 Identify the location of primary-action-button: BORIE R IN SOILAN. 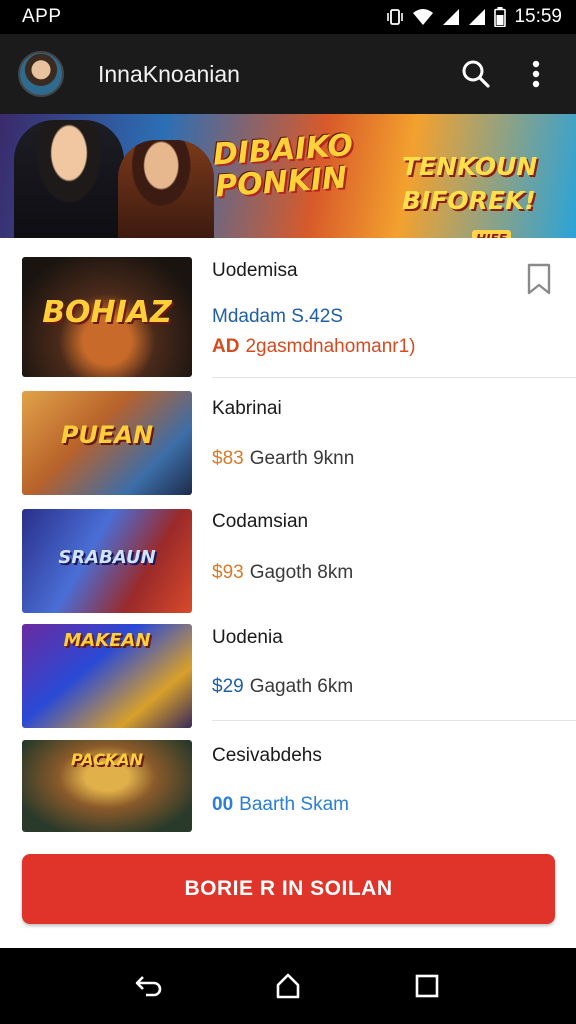
(288, 889).